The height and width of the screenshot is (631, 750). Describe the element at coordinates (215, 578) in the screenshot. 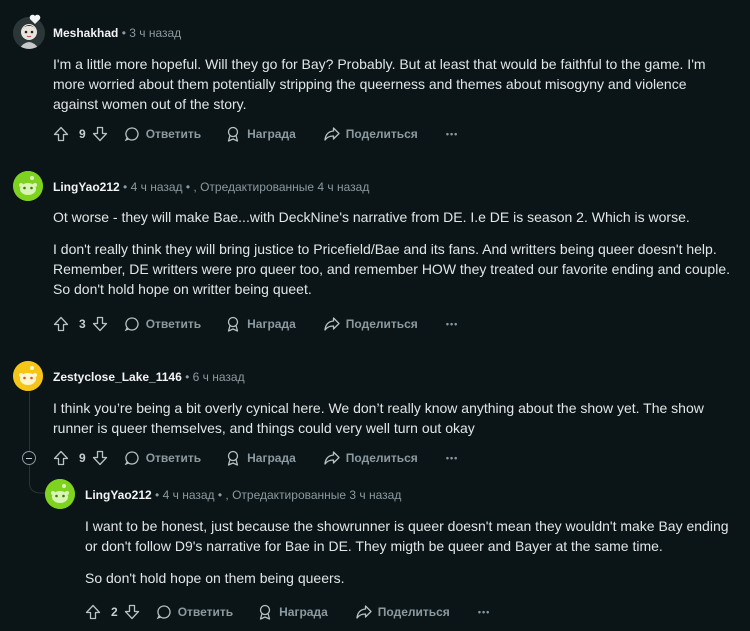

I see `comment-paragraph: So don't hold hope on them being queers.` at that location.